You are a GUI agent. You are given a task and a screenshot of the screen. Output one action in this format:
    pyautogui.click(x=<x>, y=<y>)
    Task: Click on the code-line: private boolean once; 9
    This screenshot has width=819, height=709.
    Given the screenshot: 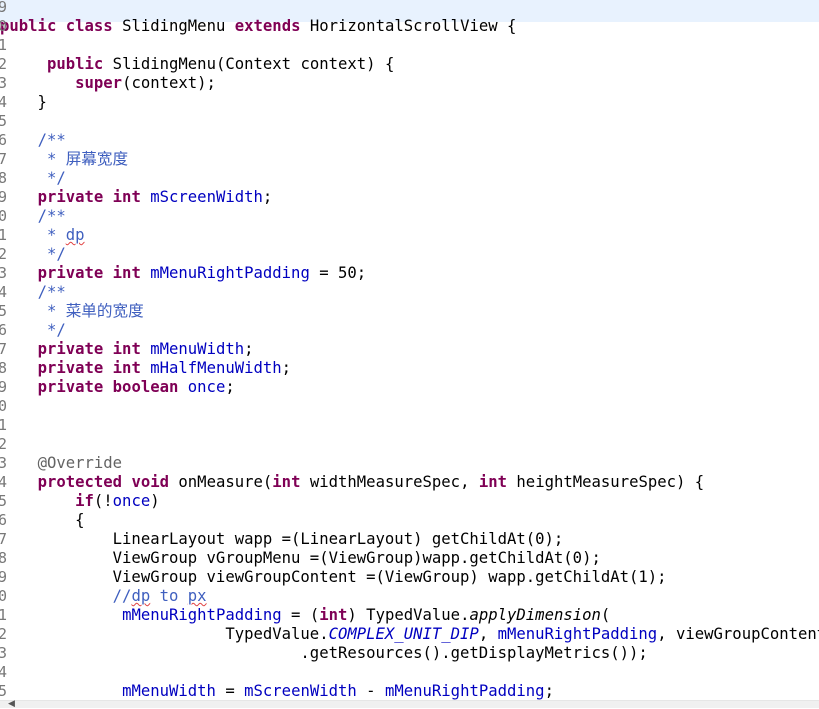 What is the action you would take?
    pyautogui.click(x=409, y=387)
    